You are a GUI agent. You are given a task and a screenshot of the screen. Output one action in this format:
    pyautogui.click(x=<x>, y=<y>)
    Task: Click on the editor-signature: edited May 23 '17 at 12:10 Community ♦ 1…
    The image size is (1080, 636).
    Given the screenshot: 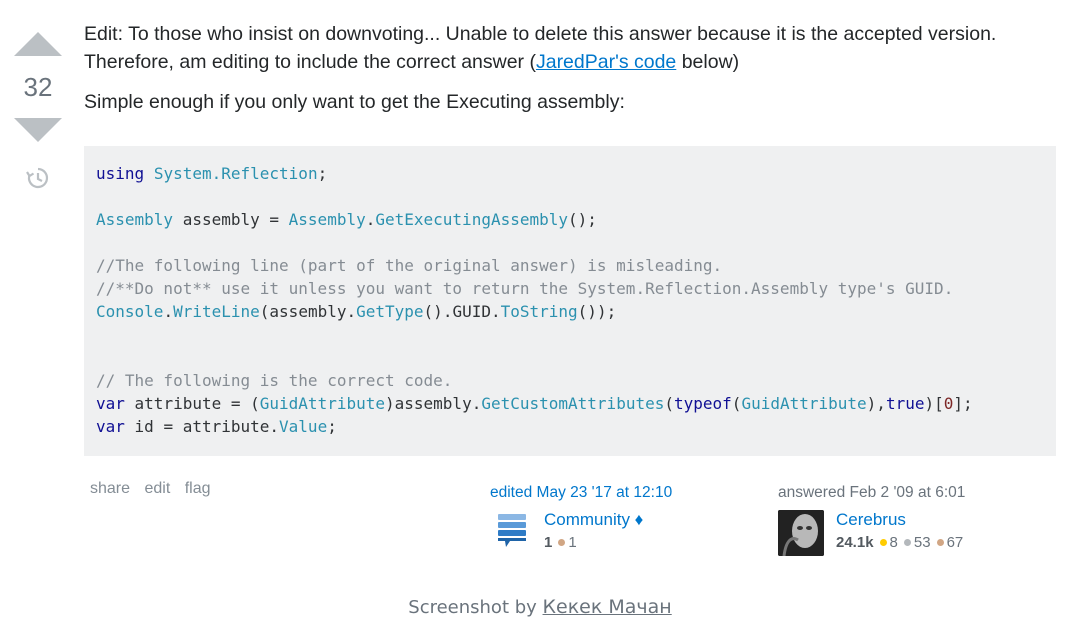 What is the action you would take?
    pyautogui.click(x=610, y=517)
    